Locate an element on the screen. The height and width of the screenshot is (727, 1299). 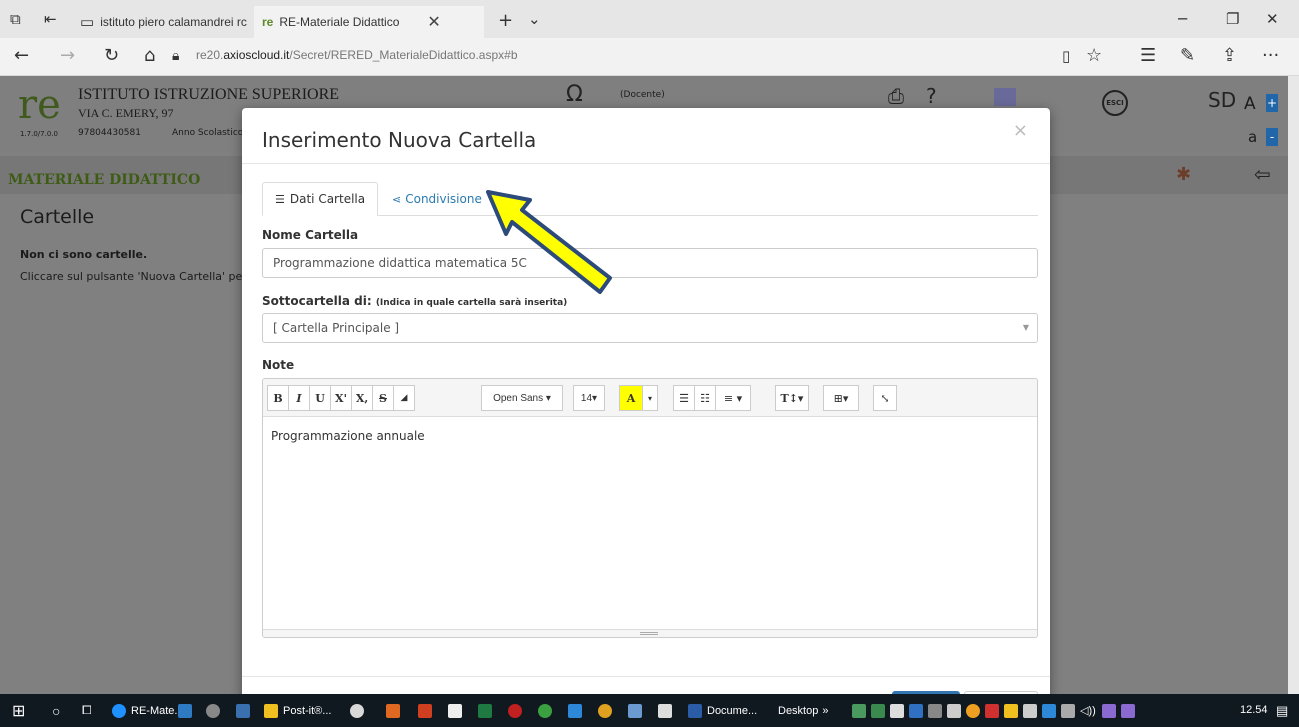
exit-button: ESCI is located at coordinates (1115, 103).